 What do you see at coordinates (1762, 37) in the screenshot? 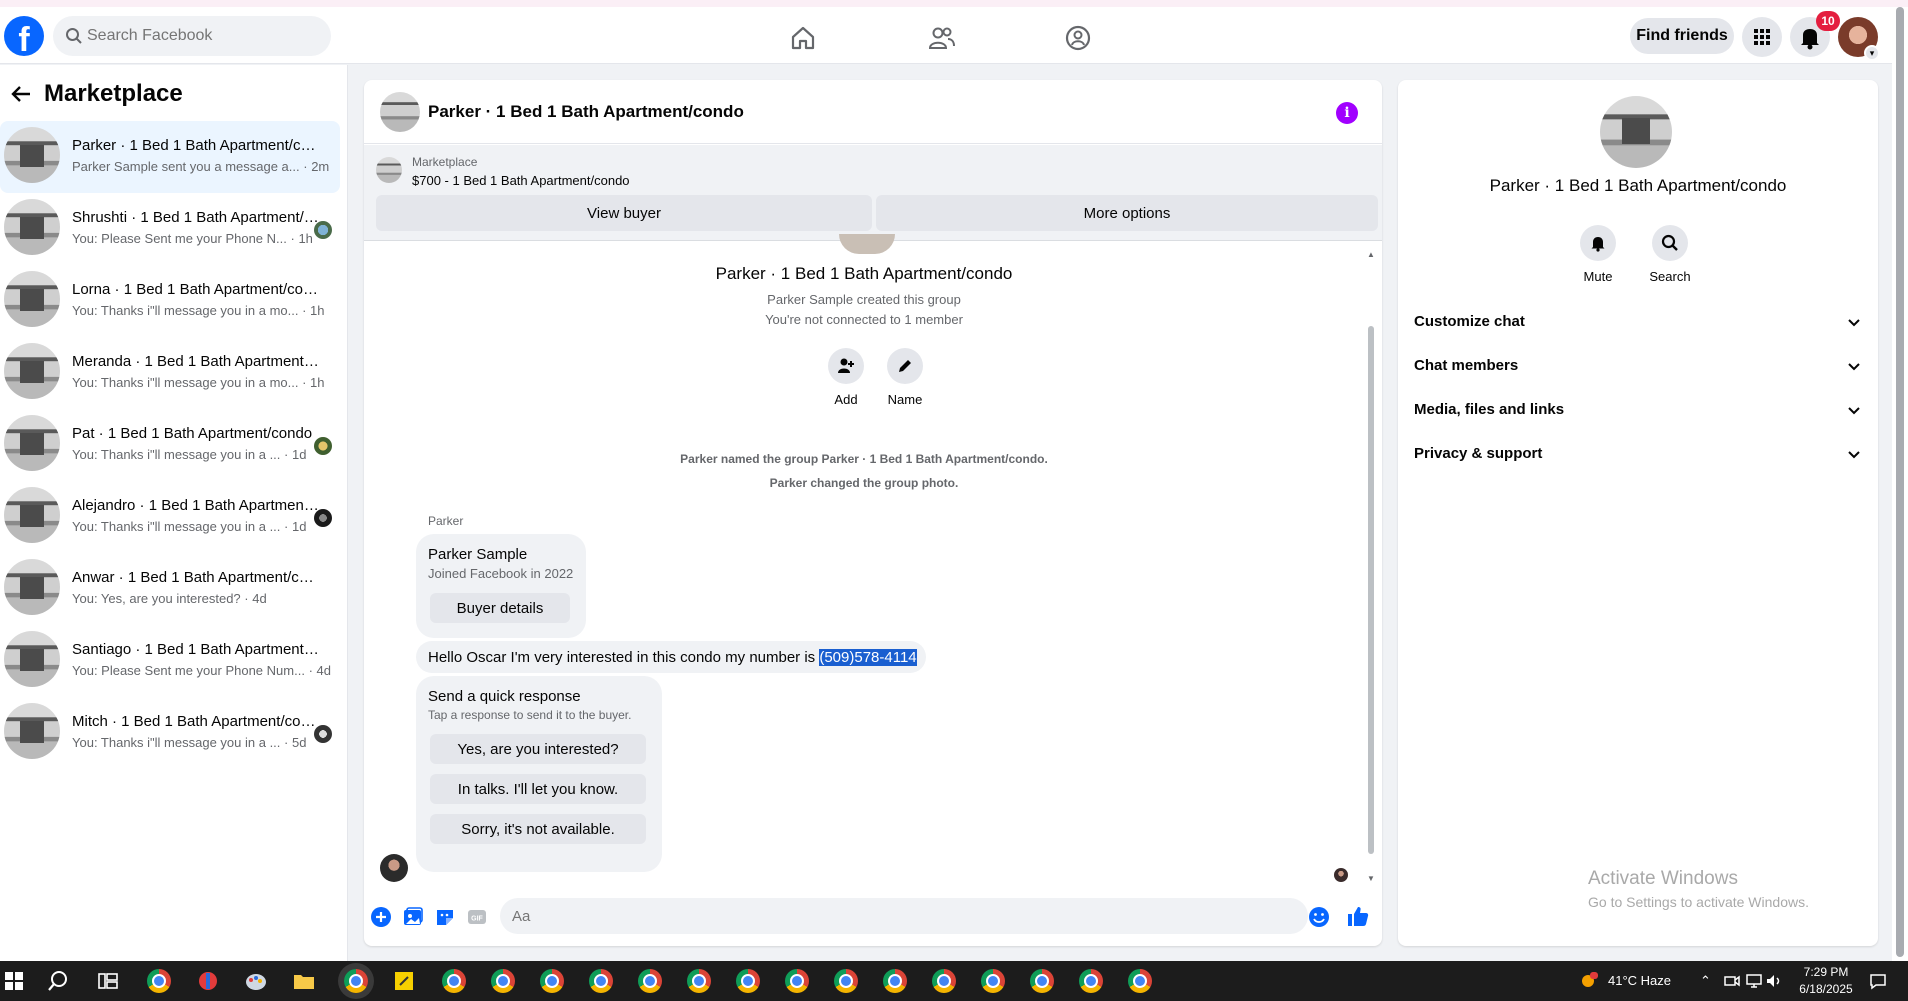
I see `menu-button` at bounding box center [1762, 37].